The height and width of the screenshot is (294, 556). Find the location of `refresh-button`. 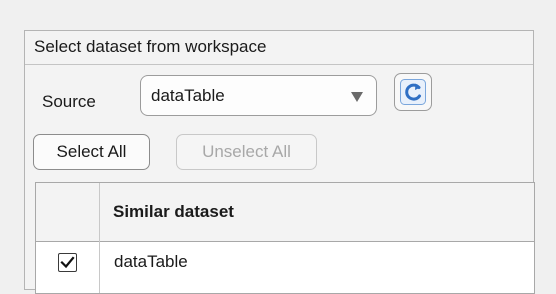

refresh-button is located at coordinates (413, 92).